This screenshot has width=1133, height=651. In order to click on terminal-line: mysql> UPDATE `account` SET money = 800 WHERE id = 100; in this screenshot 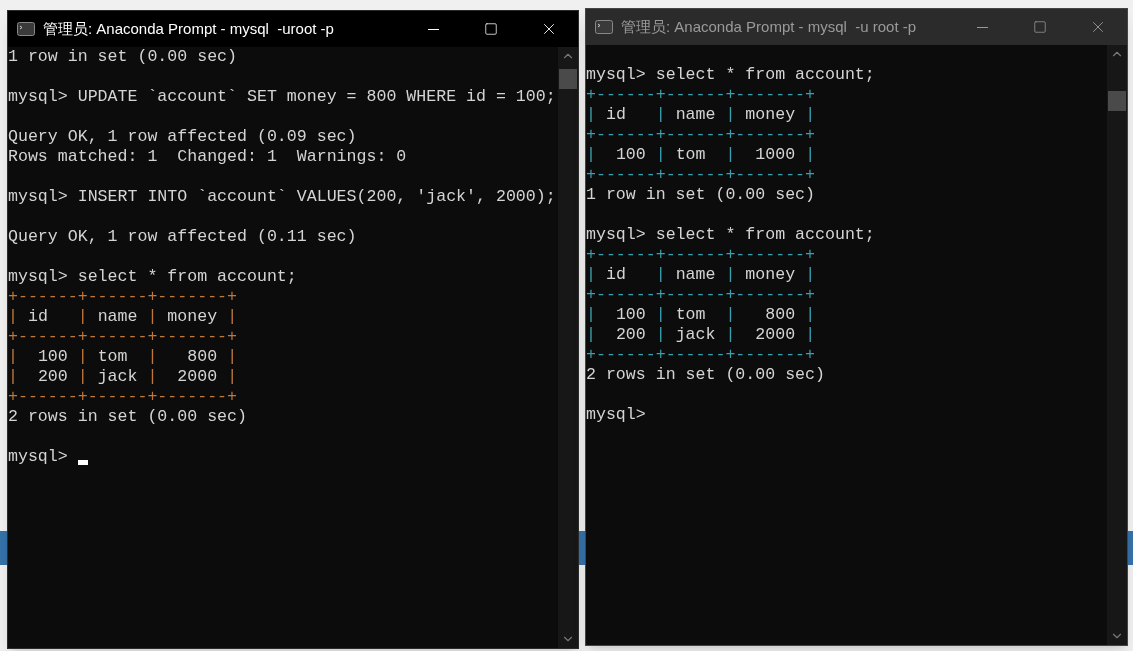, I will do `click(282, 97)`.